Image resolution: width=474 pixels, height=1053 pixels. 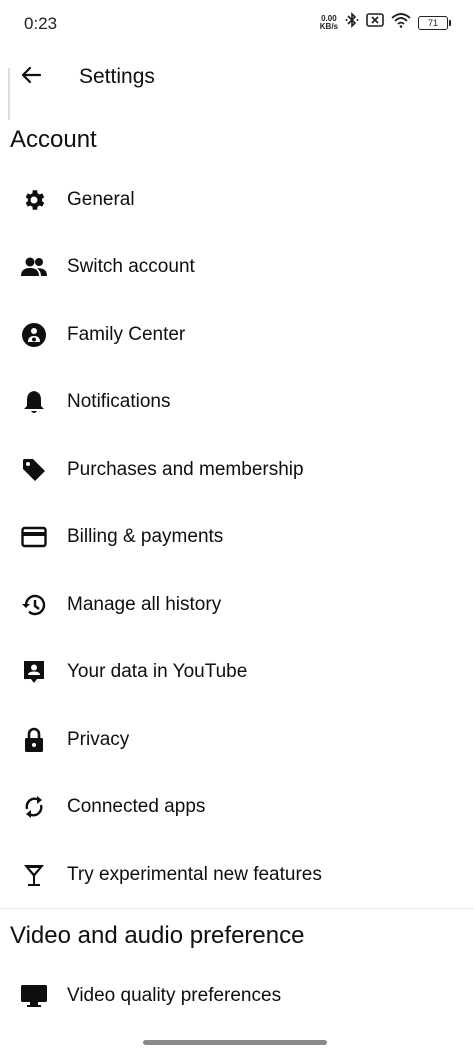 What do you see at coordinates (237, 200) in the screenshot?
I see `settings-item-general: General` at bounding box center [237, 200].